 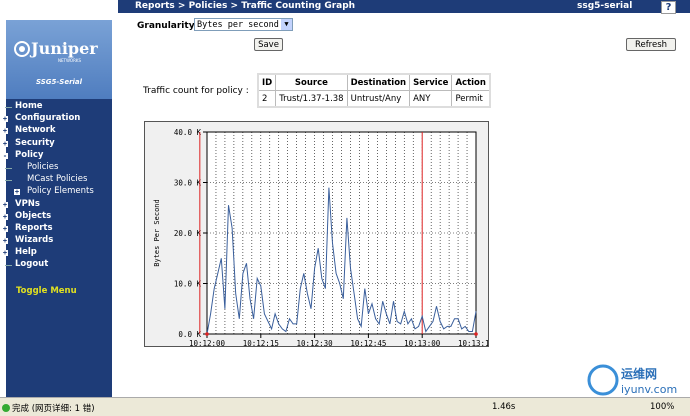 I want to click on save-button: Save, so click(x=268, y=44).